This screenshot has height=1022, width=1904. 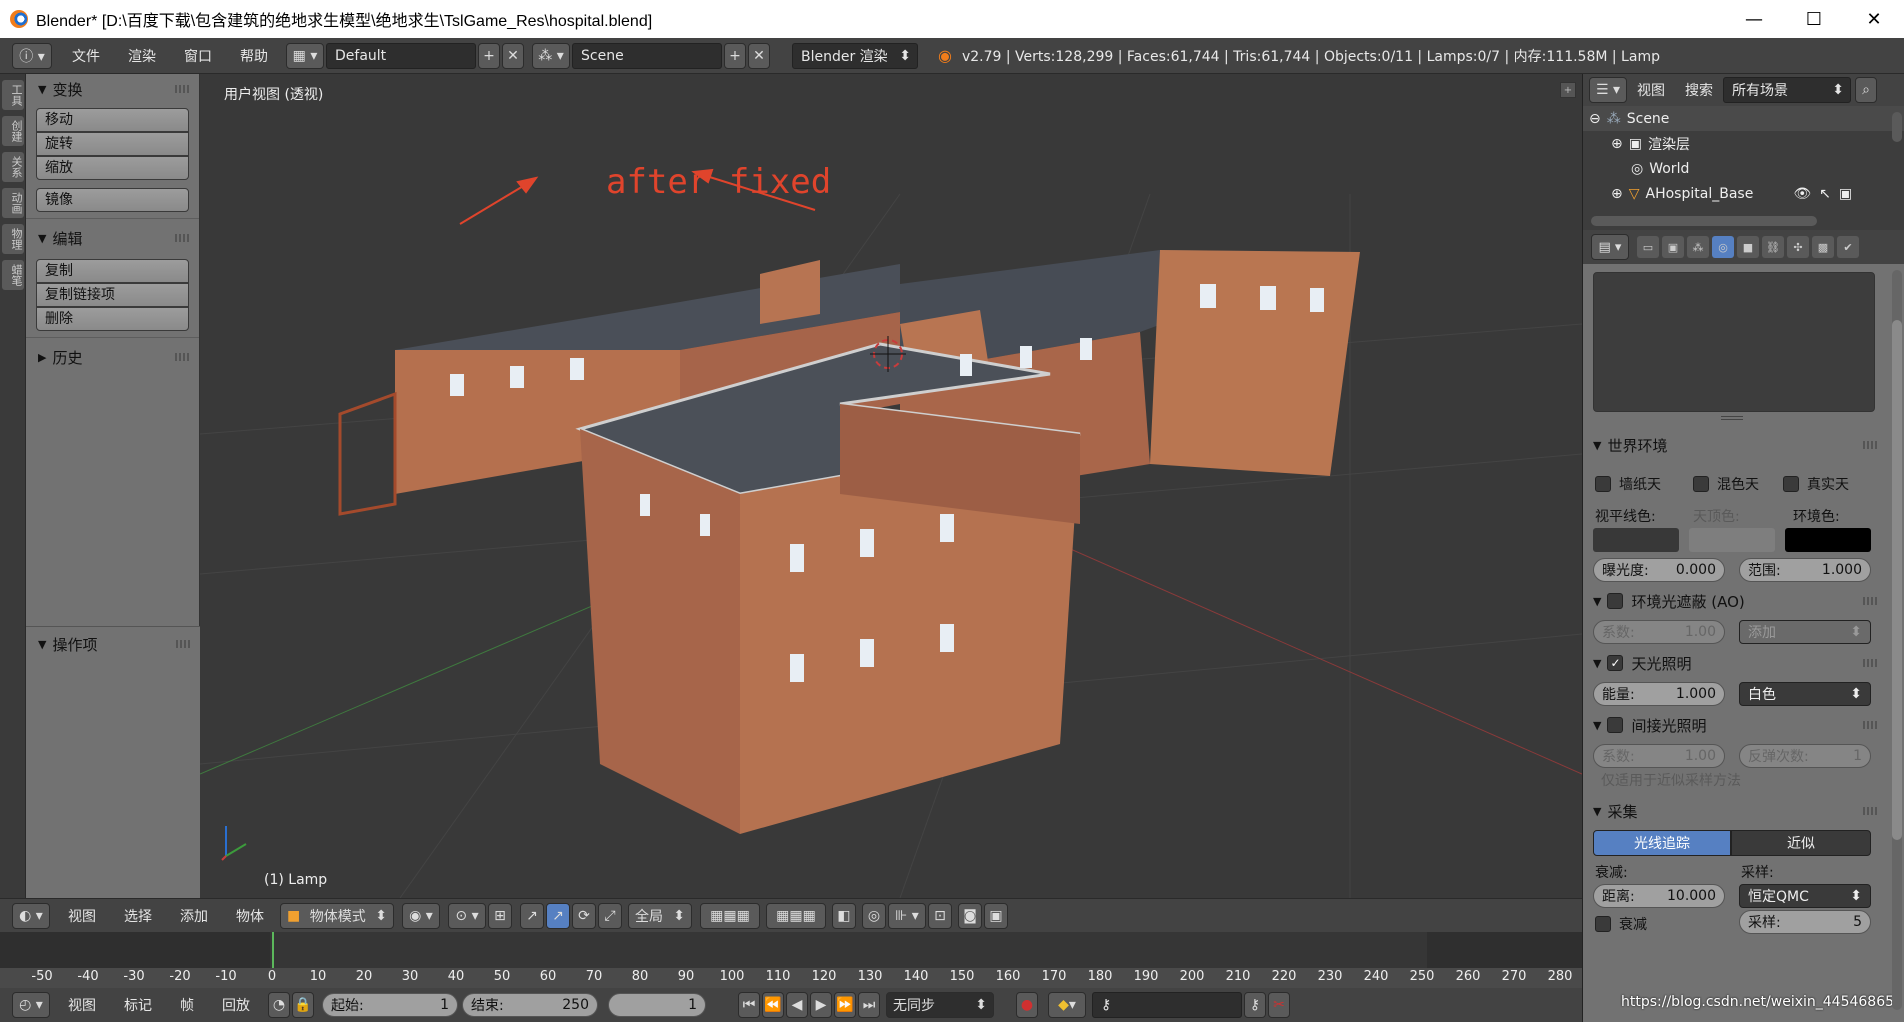 What do you see at coordinates (13, 131) in the screenshot?
I see `tab-create: 创建` at bounding box center [13, 131].